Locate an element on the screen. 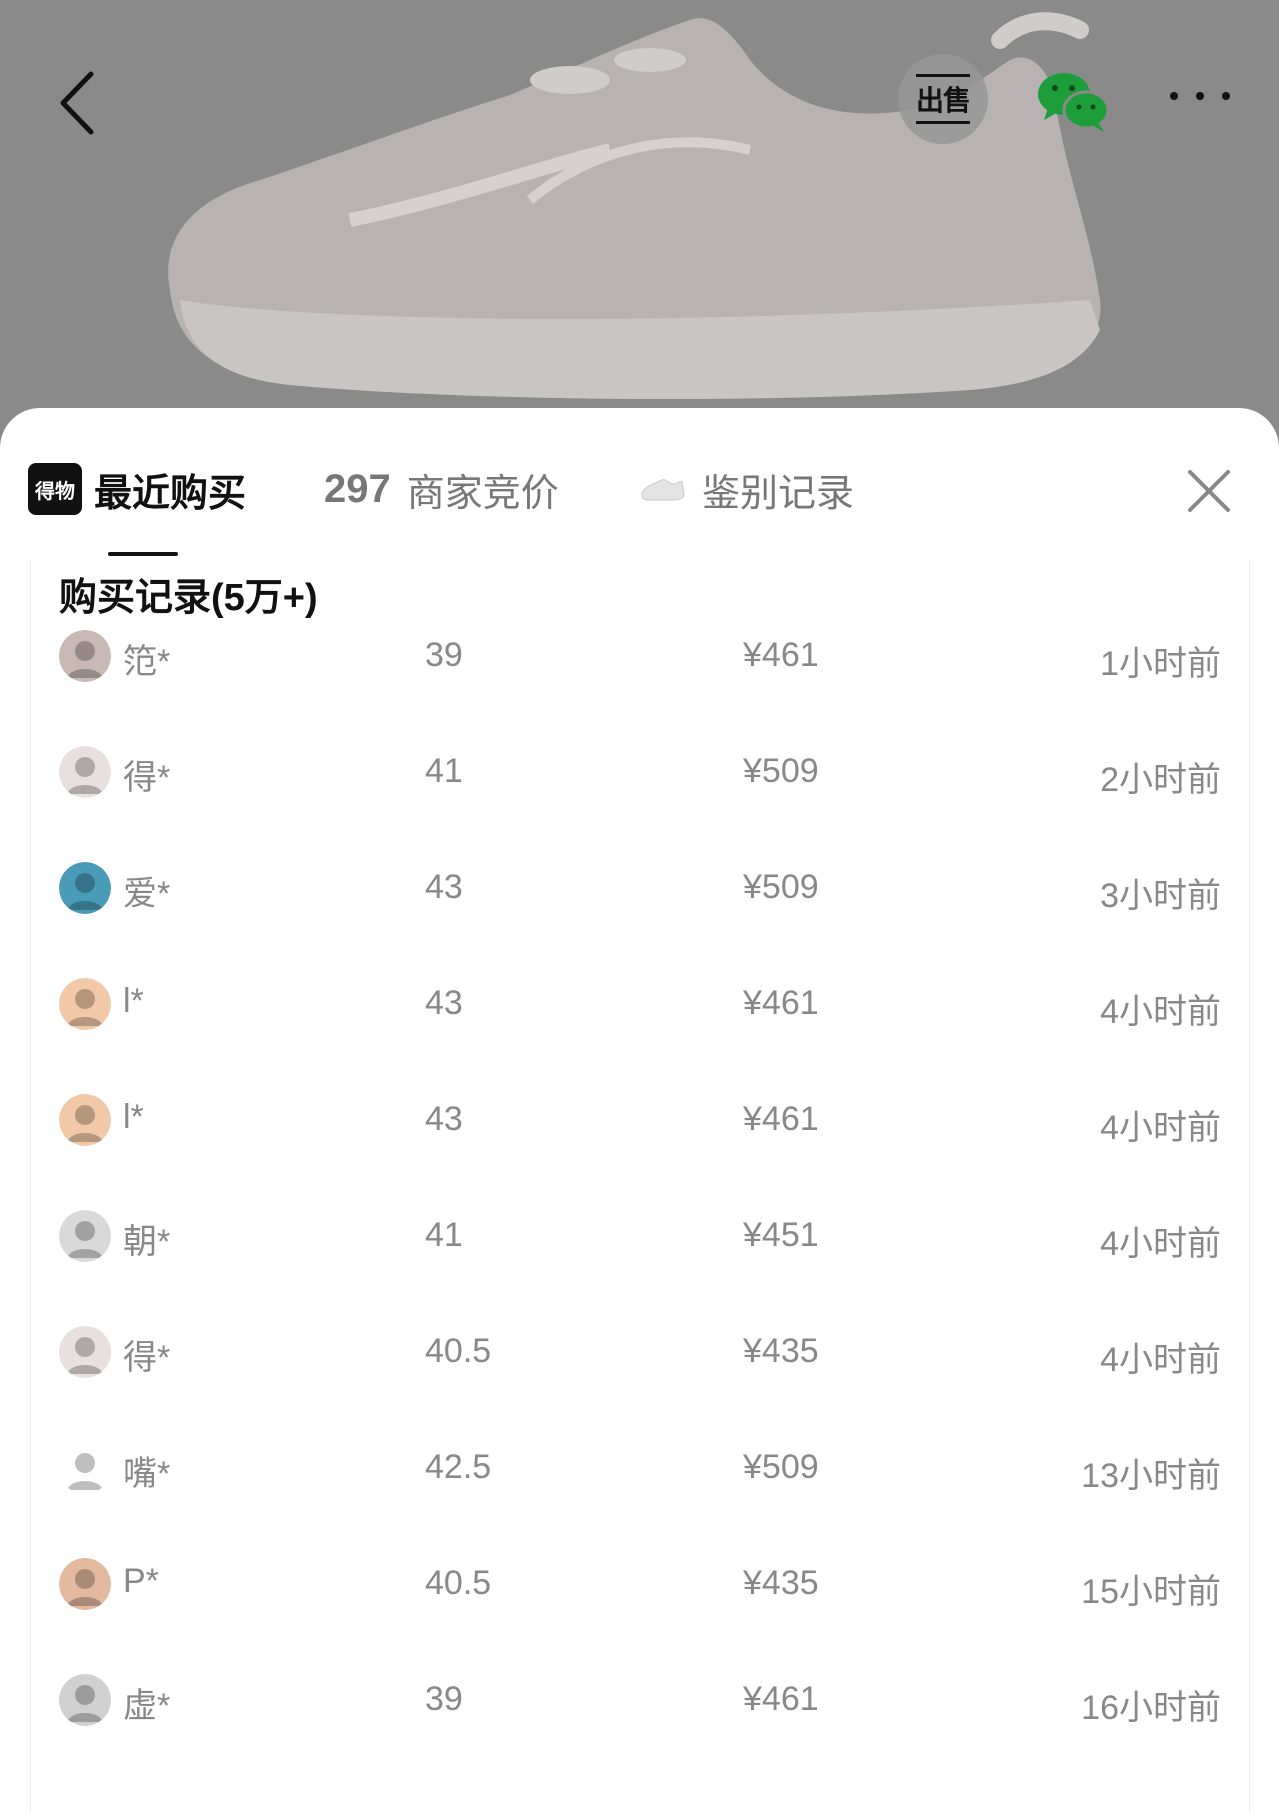  purchase-time: 16小时前 is located at coordinates (1151, 1708).